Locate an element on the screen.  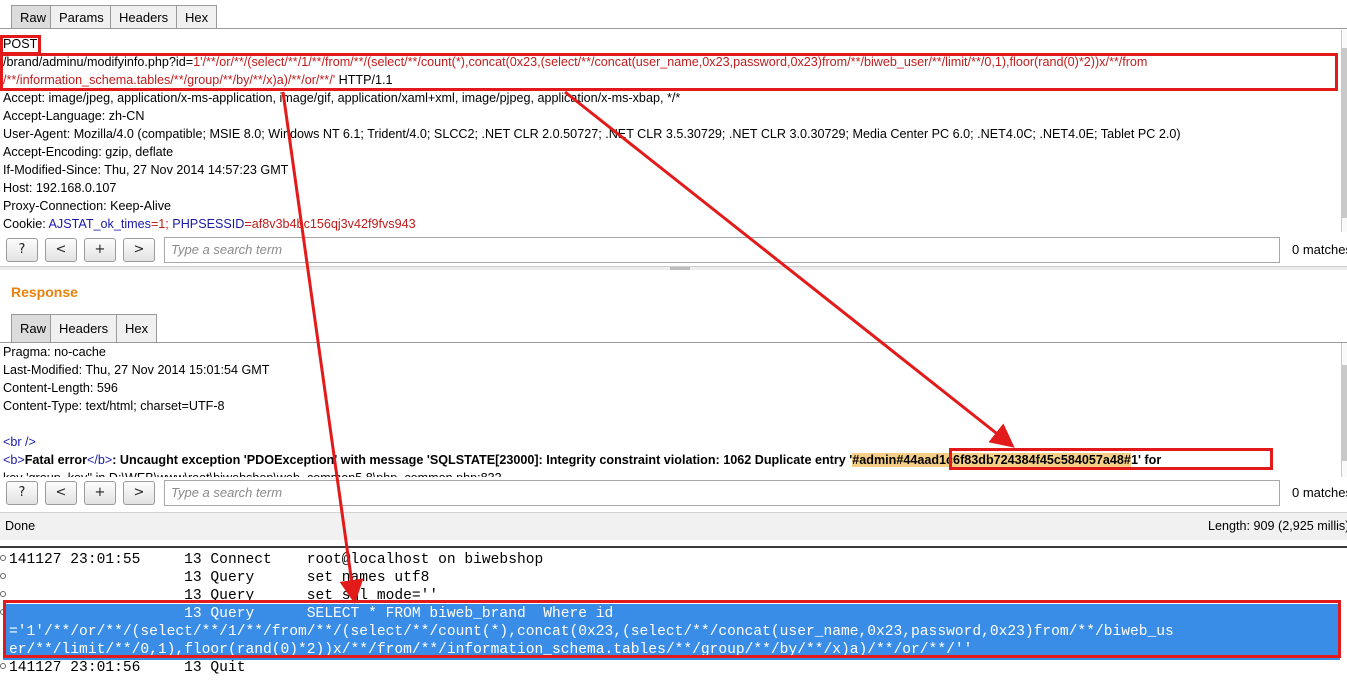
resp-header-content-length: Content-Length: 596 is located at coordinates (60, 388).